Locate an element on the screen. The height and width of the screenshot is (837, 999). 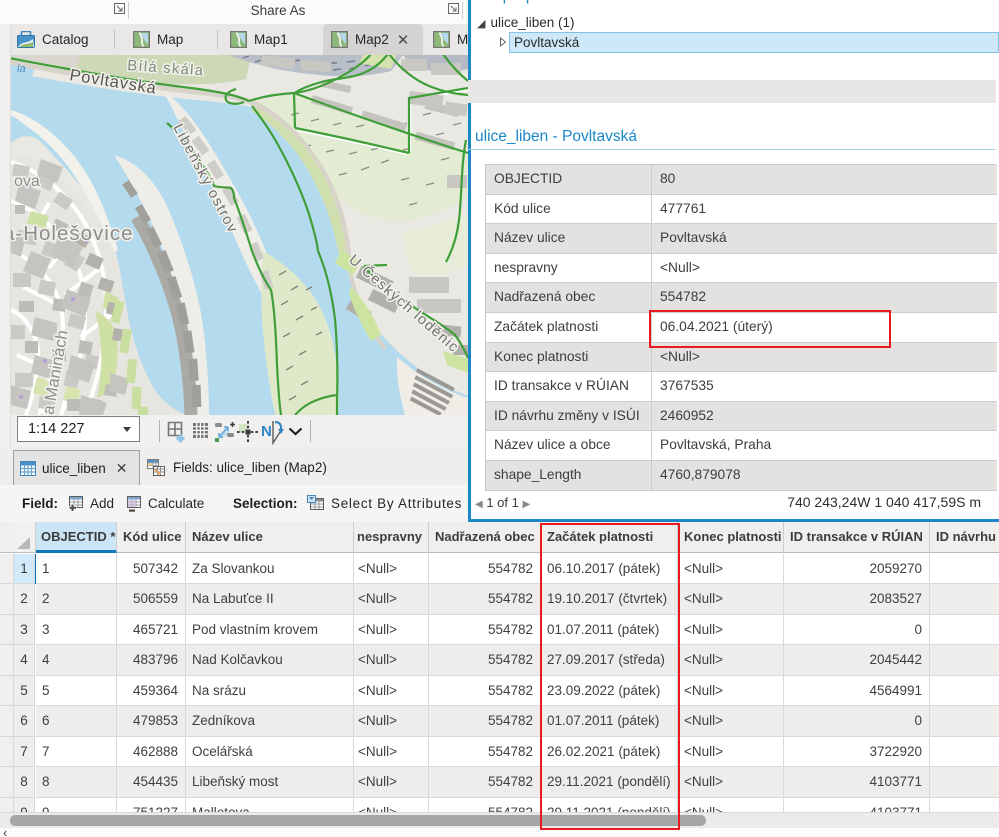
svg-text: la is located at coordinates (21, 69).